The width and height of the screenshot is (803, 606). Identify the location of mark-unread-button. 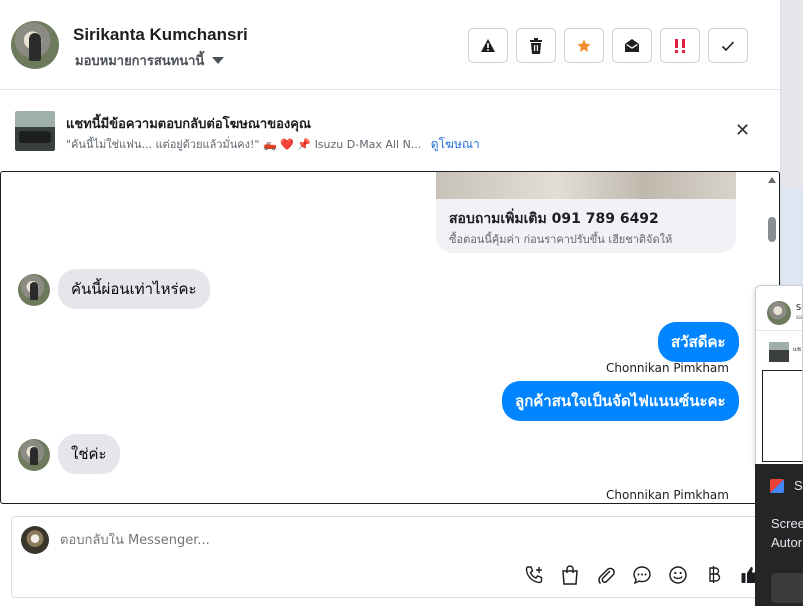
(632, 45).